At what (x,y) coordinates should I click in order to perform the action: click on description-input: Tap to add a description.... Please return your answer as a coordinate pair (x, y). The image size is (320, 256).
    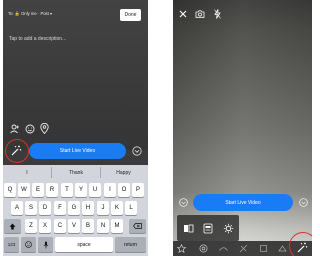
    Looking at the image, I should click on (37, 39).